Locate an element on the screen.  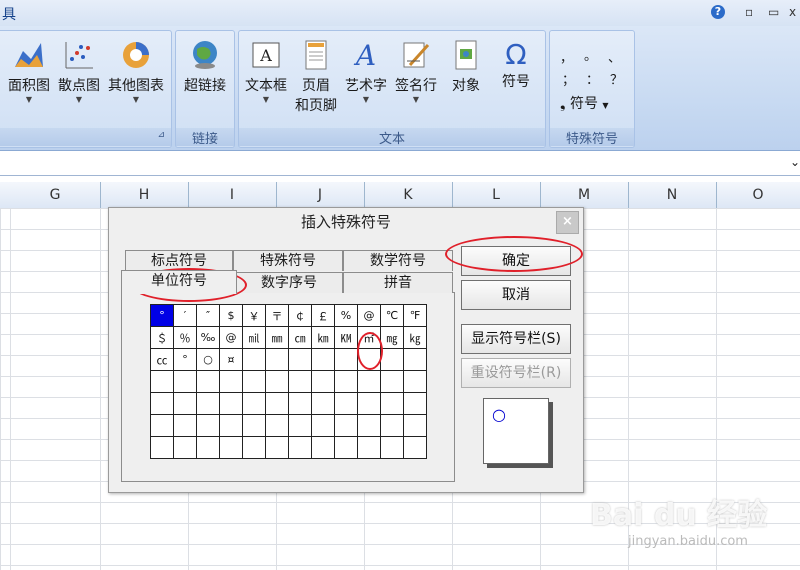
symbol-question: ？ is located at coordinates (616, 78).